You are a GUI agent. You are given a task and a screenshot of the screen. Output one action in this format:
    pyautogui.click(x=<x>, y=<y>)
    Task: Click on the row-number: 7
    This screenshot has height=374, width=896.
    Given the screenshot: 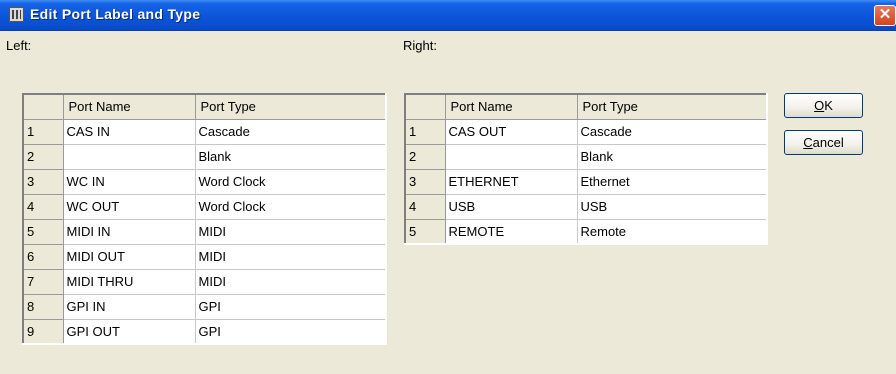 What is the action you would take?
    pyautogui.click(x=43, y=281)
    